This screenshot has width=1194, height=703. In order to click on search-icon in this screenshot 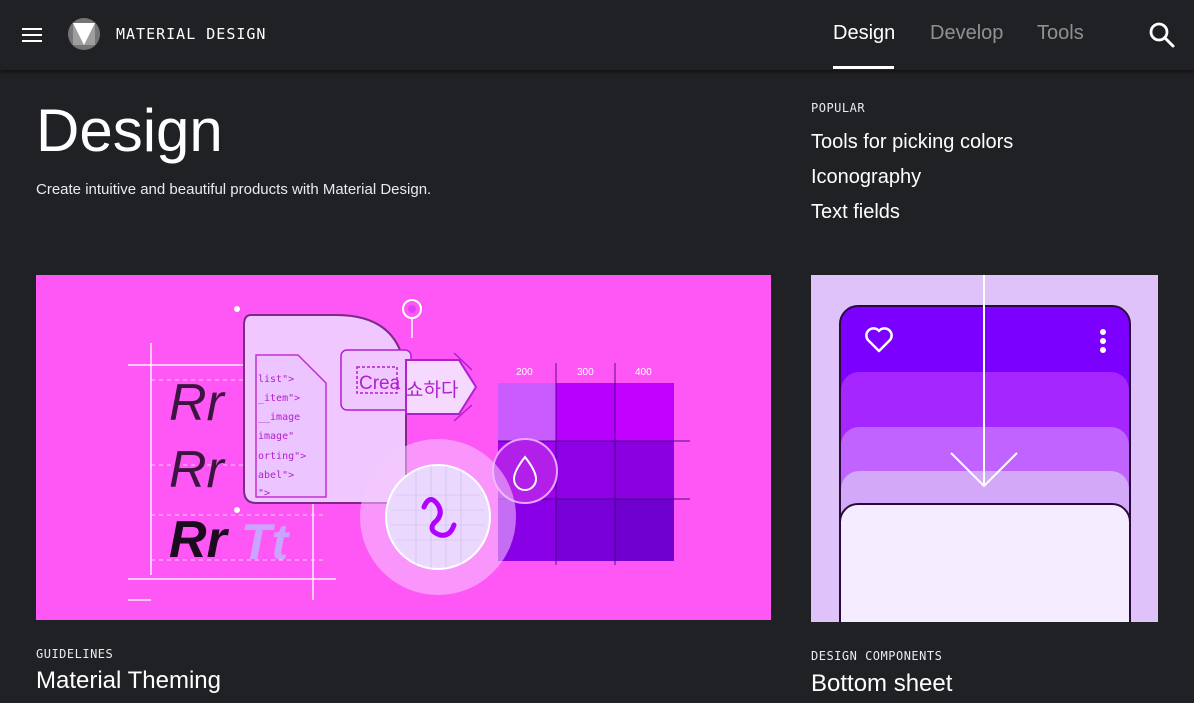, I will do `click(1162, 35)`.